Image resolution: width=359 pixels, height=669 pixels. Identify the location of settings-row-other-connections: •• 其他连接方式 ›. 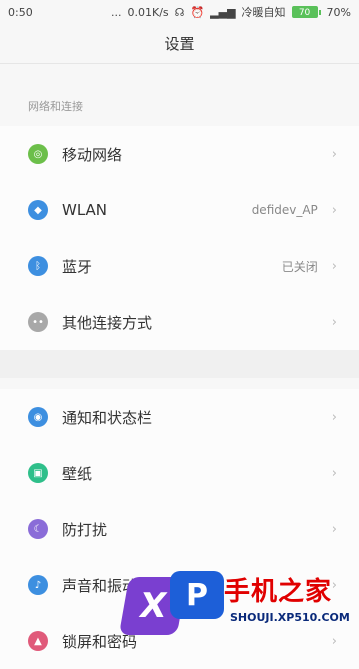
(179, 322).